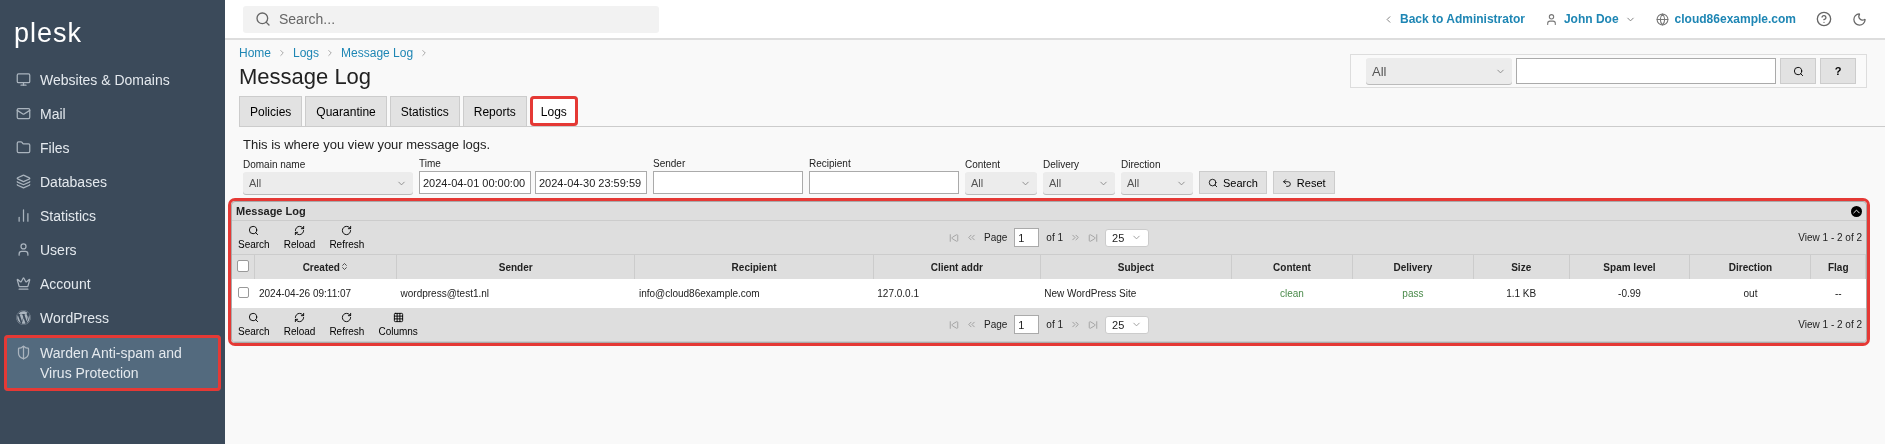  What do you see at coordinates (1551, 19) in the screenshot?
I see `user-icon` at bounding box center [1551, 19].